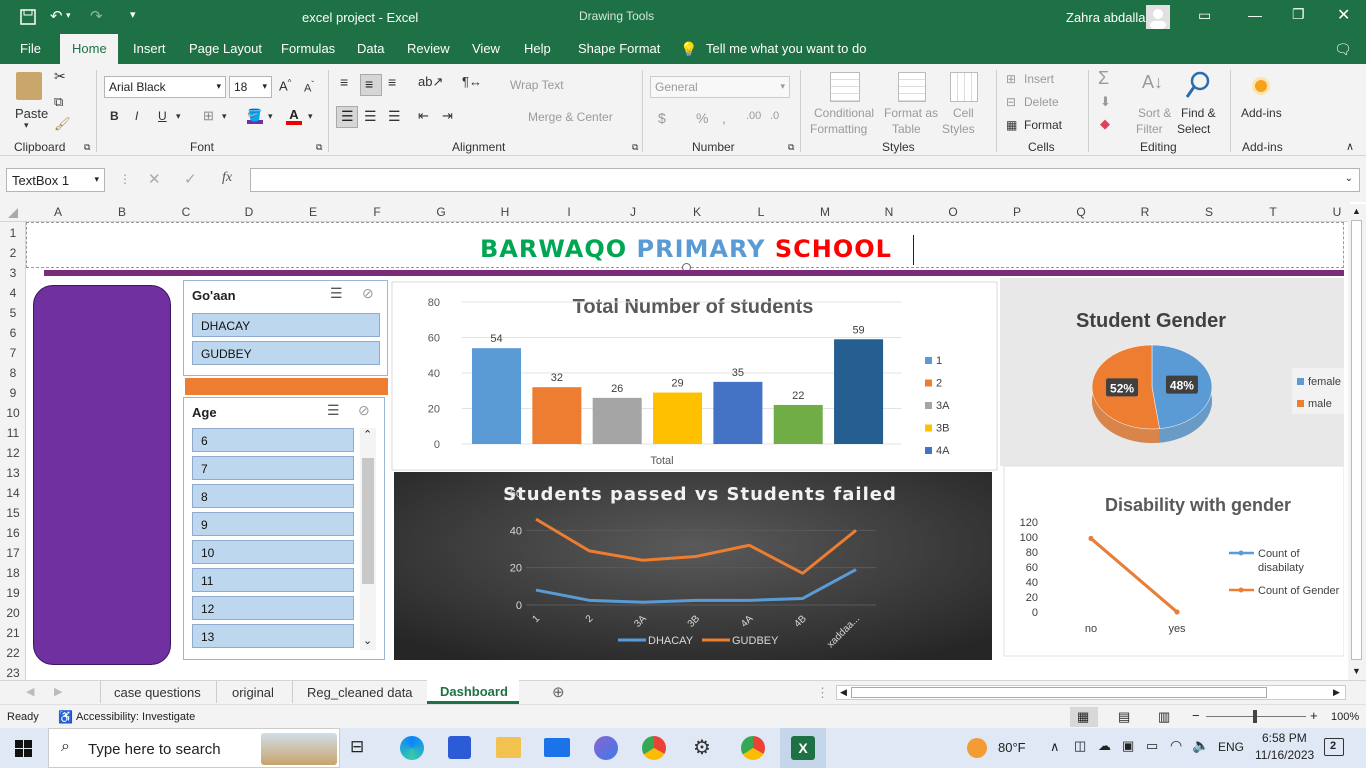 The image size is (1366, 768). I want to click on tab-file: File, so click(30, 48).